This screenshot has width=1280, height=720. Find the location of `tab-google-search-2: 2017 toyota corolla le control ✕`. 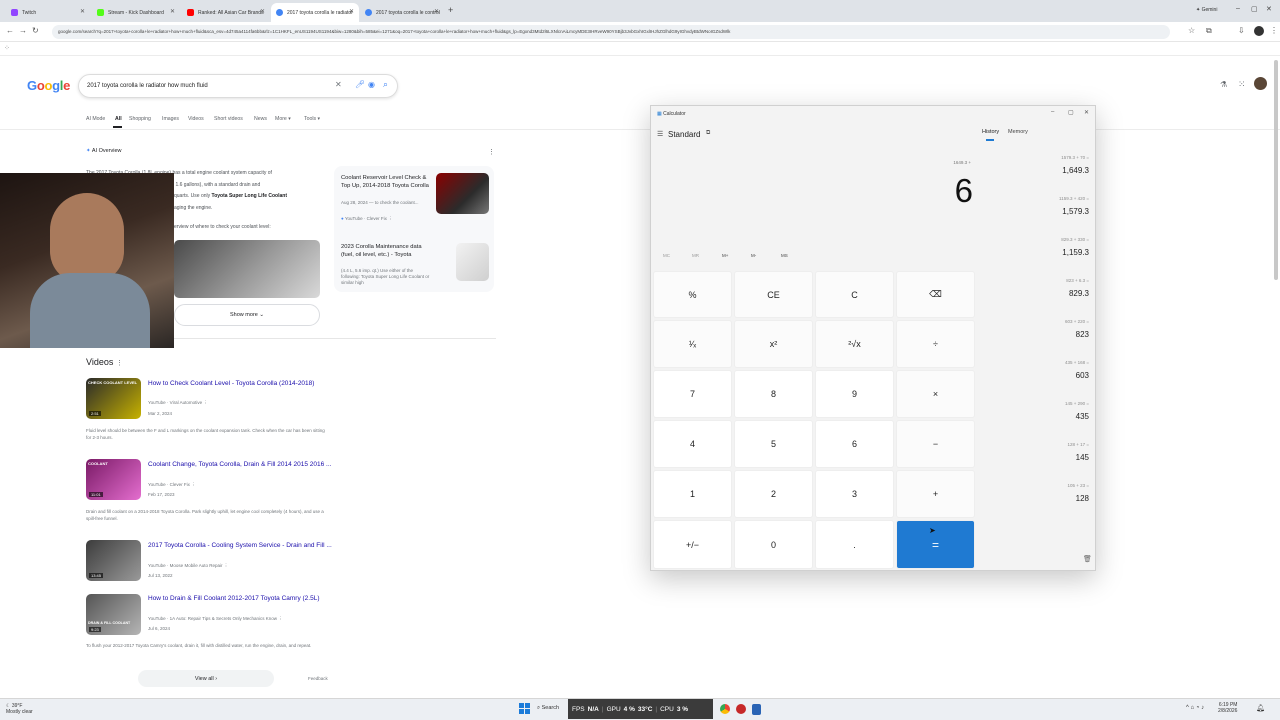

tab-google-search-2: 2017 toyota corolla le control ✕ is located at coordinates (402, 12).